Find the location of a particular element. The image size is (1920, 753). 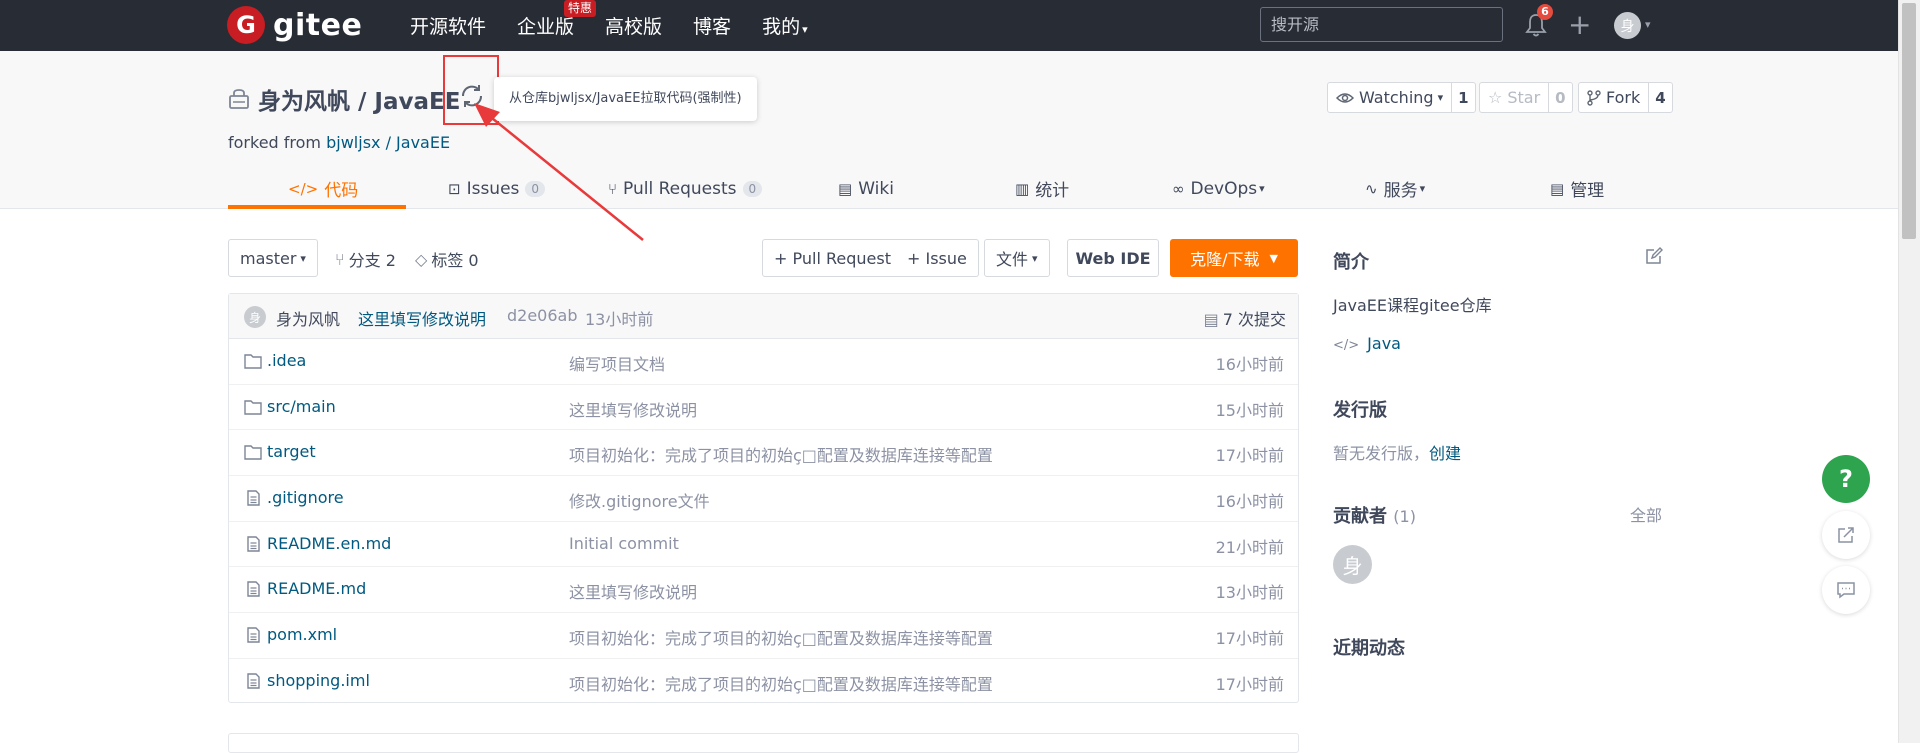

fork-count: 4 is located at coordinates (1660, 97).